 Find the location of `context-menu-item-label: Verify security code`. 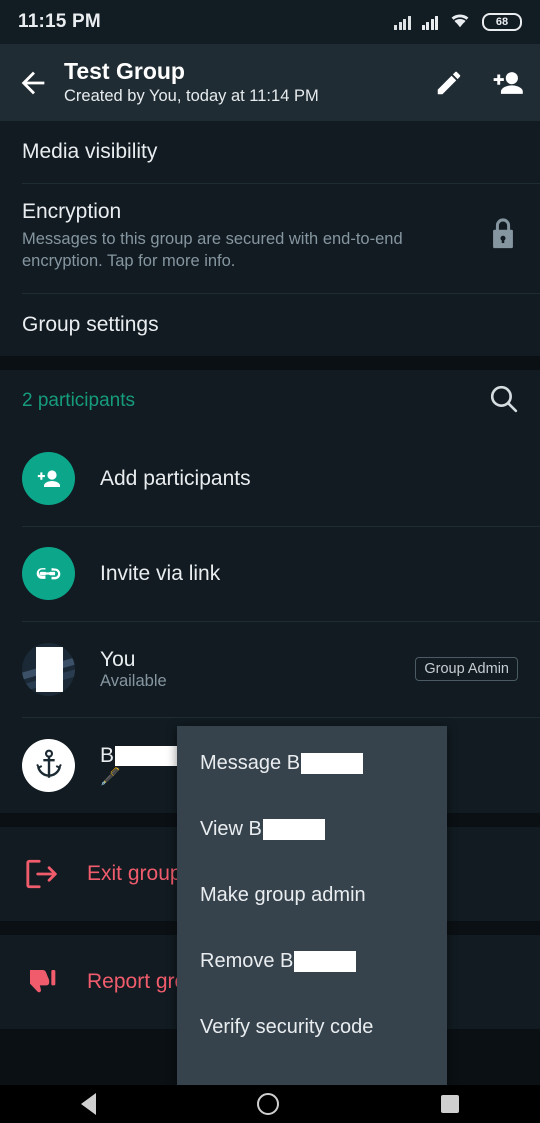

context-menu-item-label: Verify security code is located at coordinates (287, 1026).